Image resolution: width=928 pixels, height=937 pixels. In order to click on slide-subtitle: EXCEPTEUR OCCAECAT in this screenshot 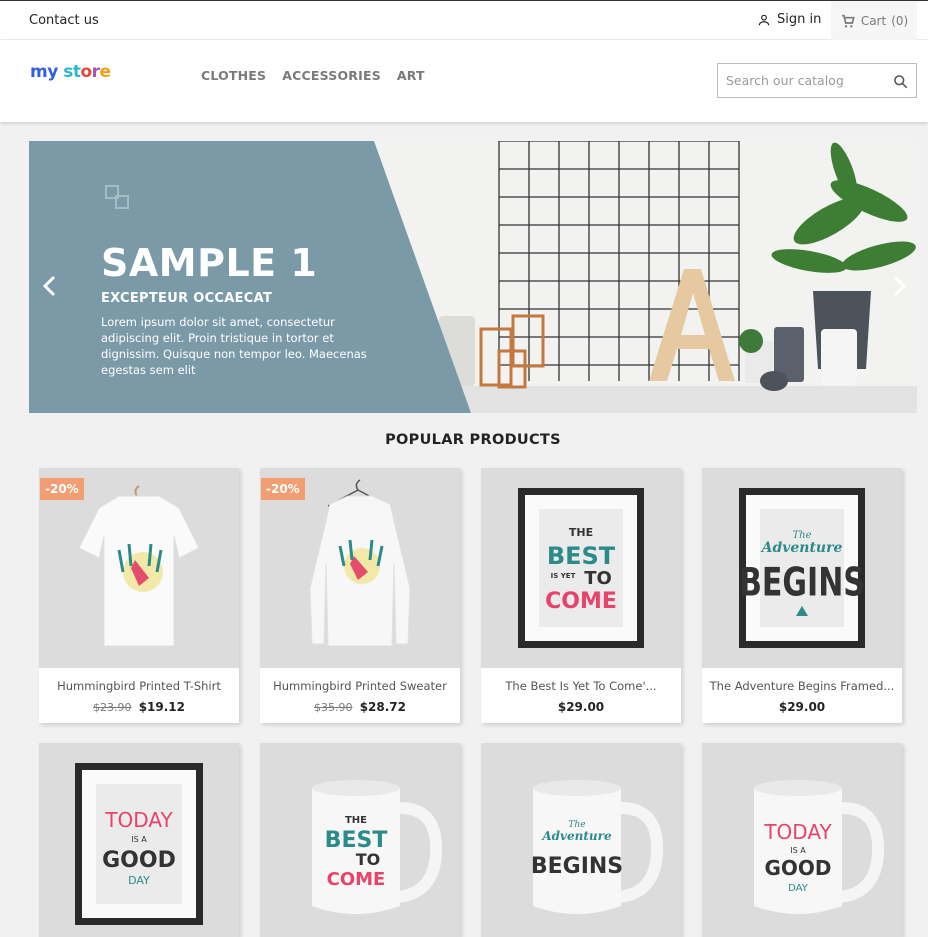, I will do `click(187, 298)`.